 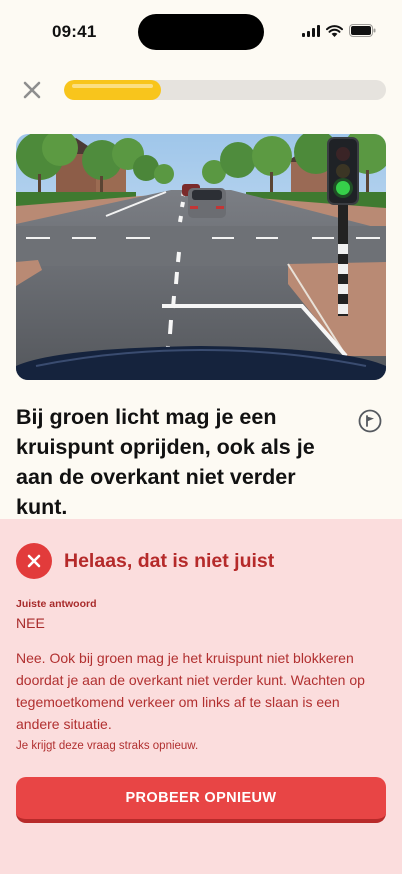 I want to click on feedback-title: Helaas, dat is niet juist, so click(x=169, y=561).